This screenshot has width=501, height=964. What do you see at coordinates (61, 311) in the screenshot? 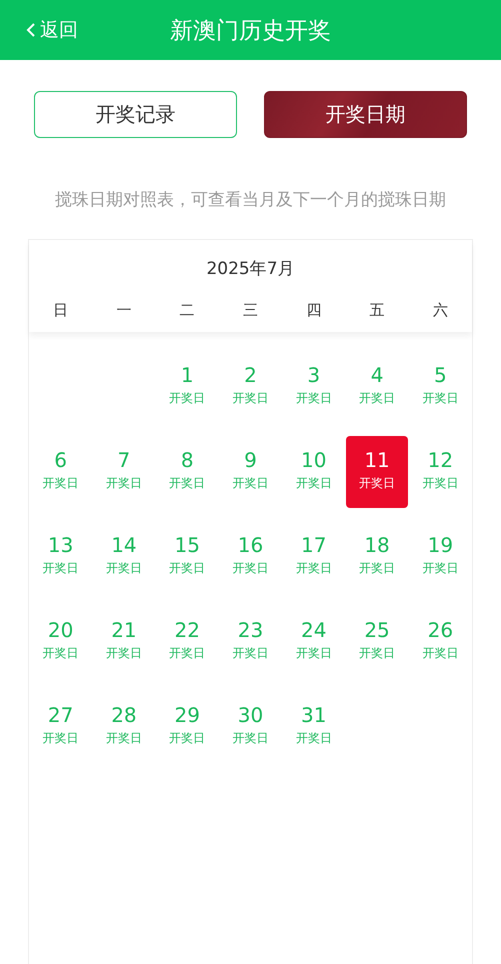
I see `weekday-label: 日` at bounding box center [61, 311].